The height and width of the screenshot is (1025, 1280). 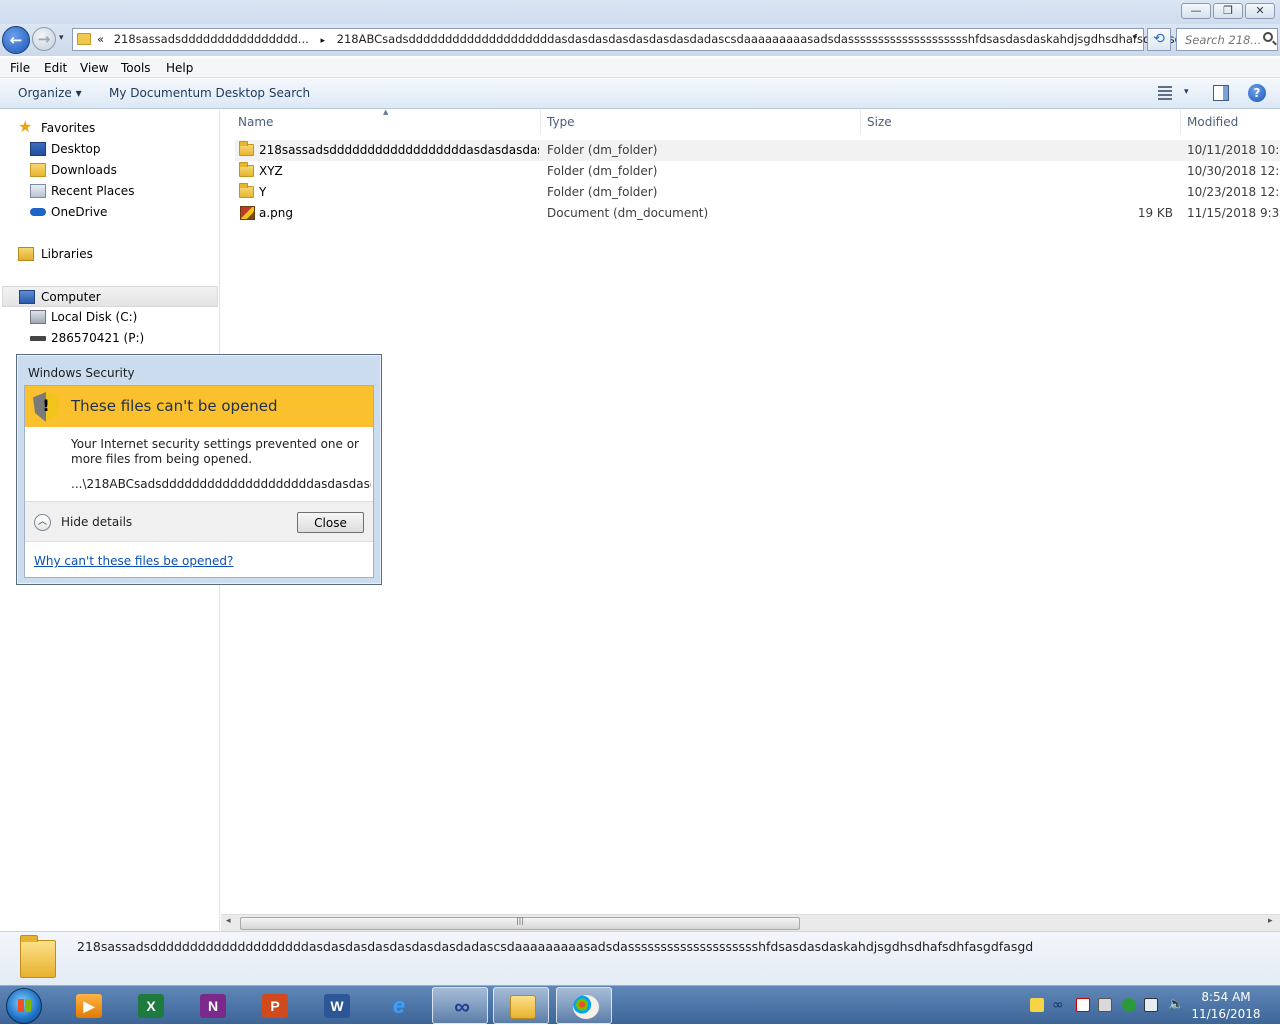 I want to click on search-box, so click(x=1227, y=39).